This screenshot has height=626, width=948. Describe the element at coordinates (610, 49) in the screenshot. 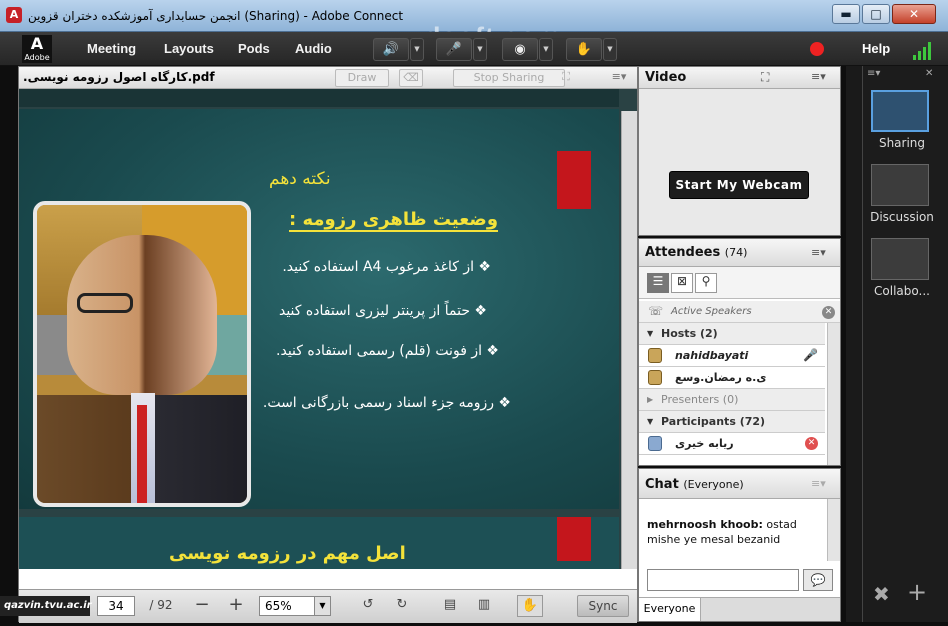

I see `status-dropdown-button: ▼` at that location.